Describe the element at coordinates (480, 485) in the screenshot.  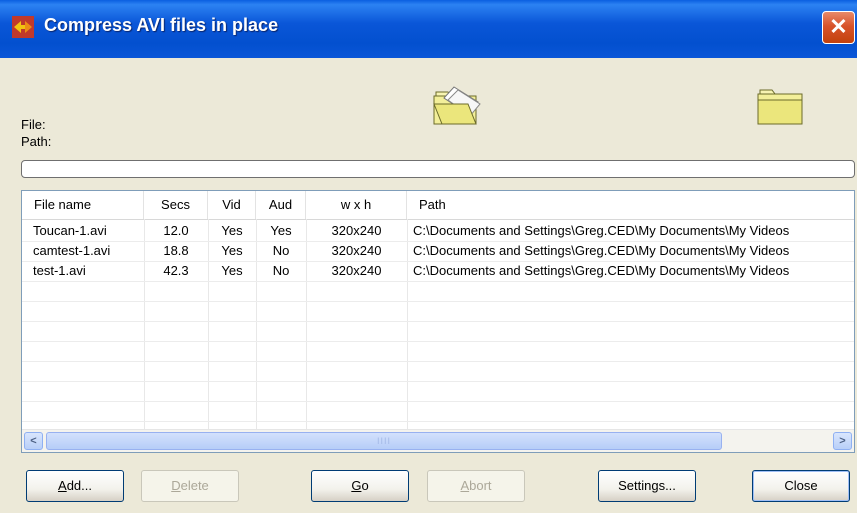
I see `abort-button-label: bort` at that location.